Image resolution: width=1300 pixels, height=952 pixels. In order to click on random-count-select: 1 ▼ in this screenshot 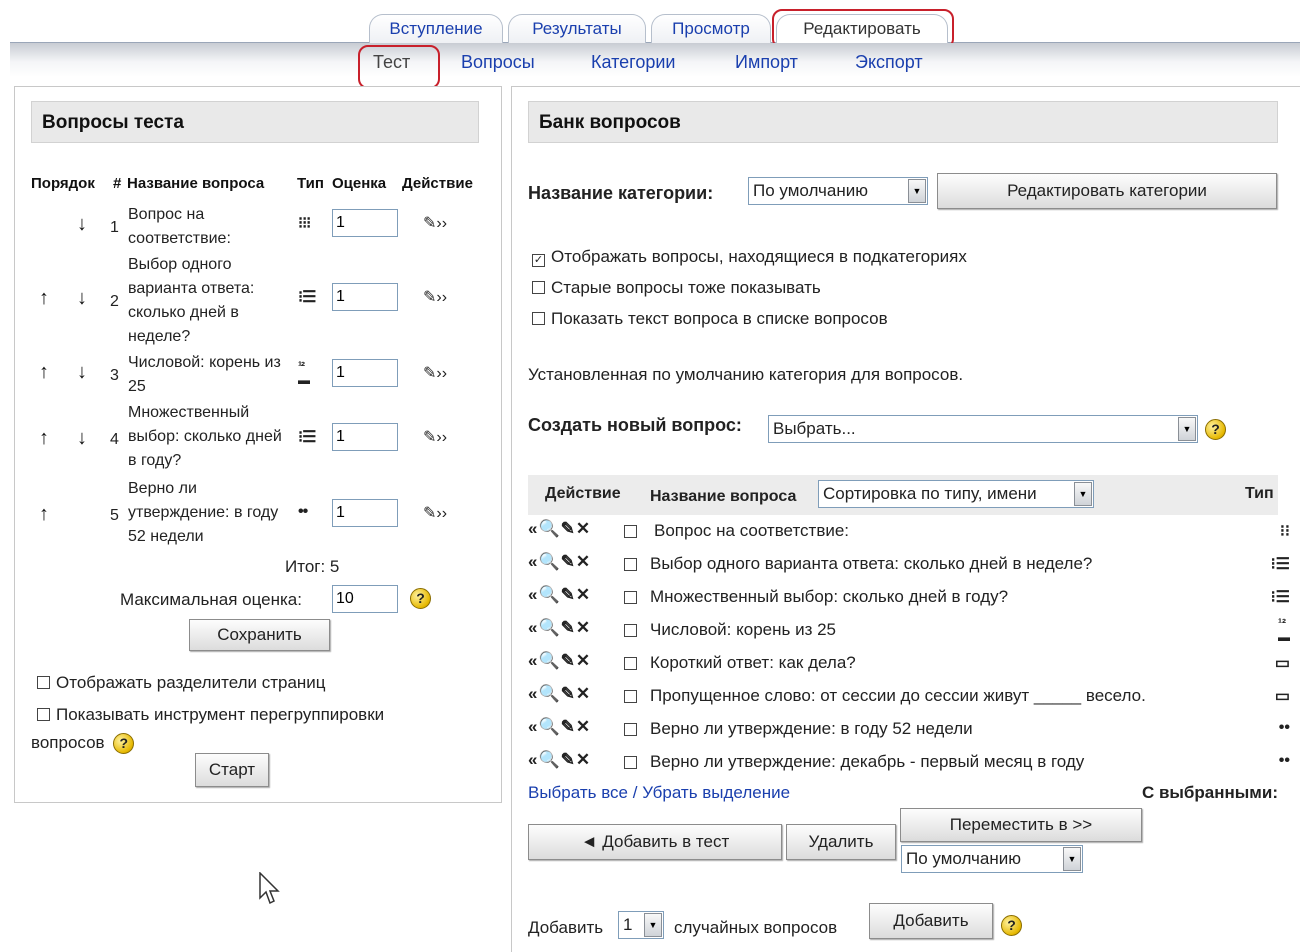, I will do `click(641, 925)`.